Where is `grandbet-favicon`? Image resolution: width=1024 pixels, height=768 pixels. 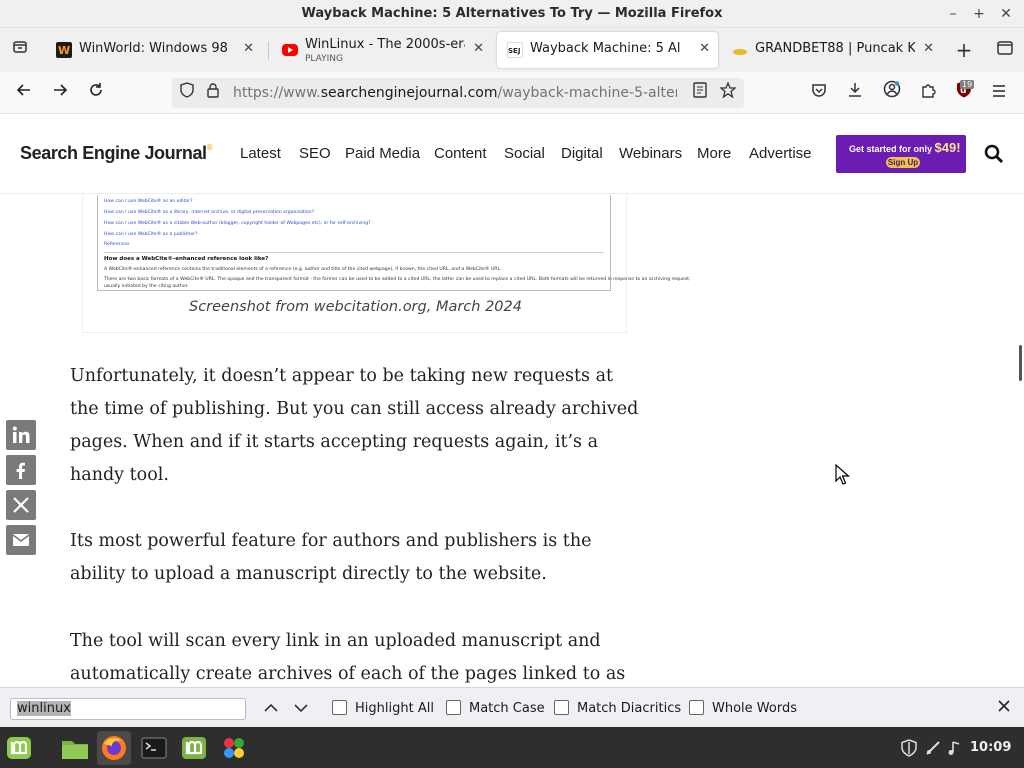 grandbet-favicon is located at coordinates (740, 50).